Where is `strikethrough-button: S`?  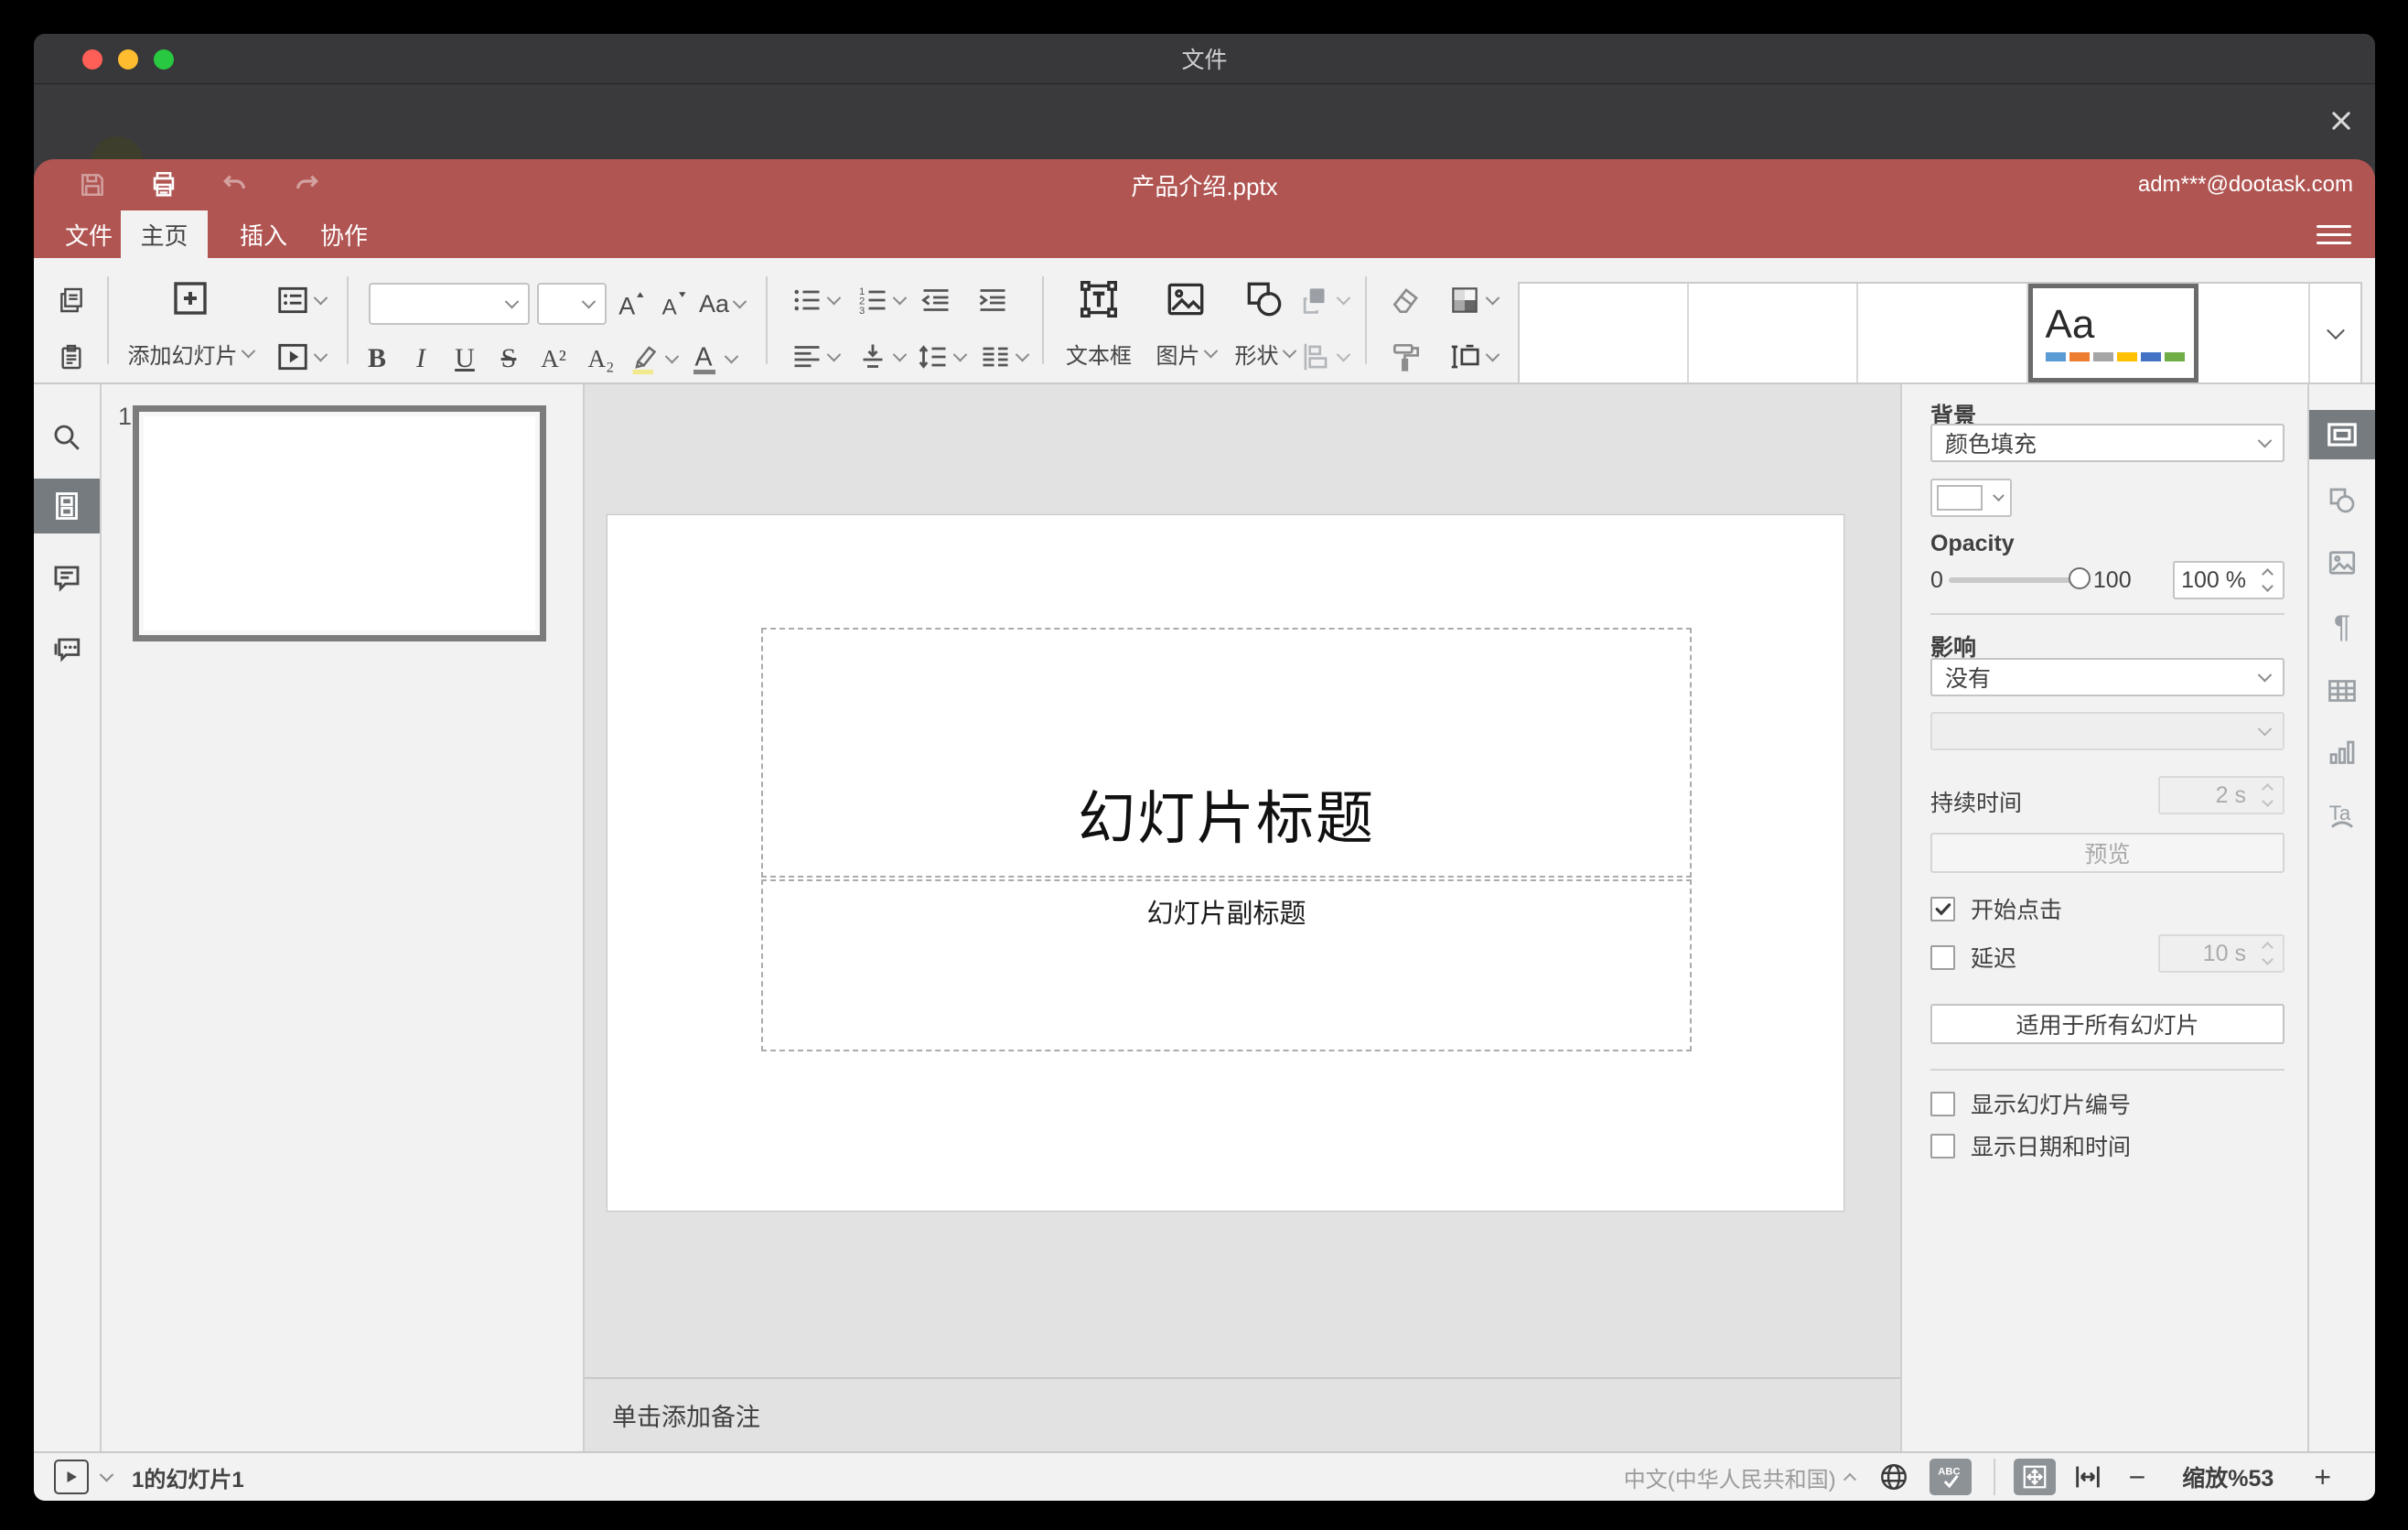
strikethrough-button: S is located at coordinates (508, 359).